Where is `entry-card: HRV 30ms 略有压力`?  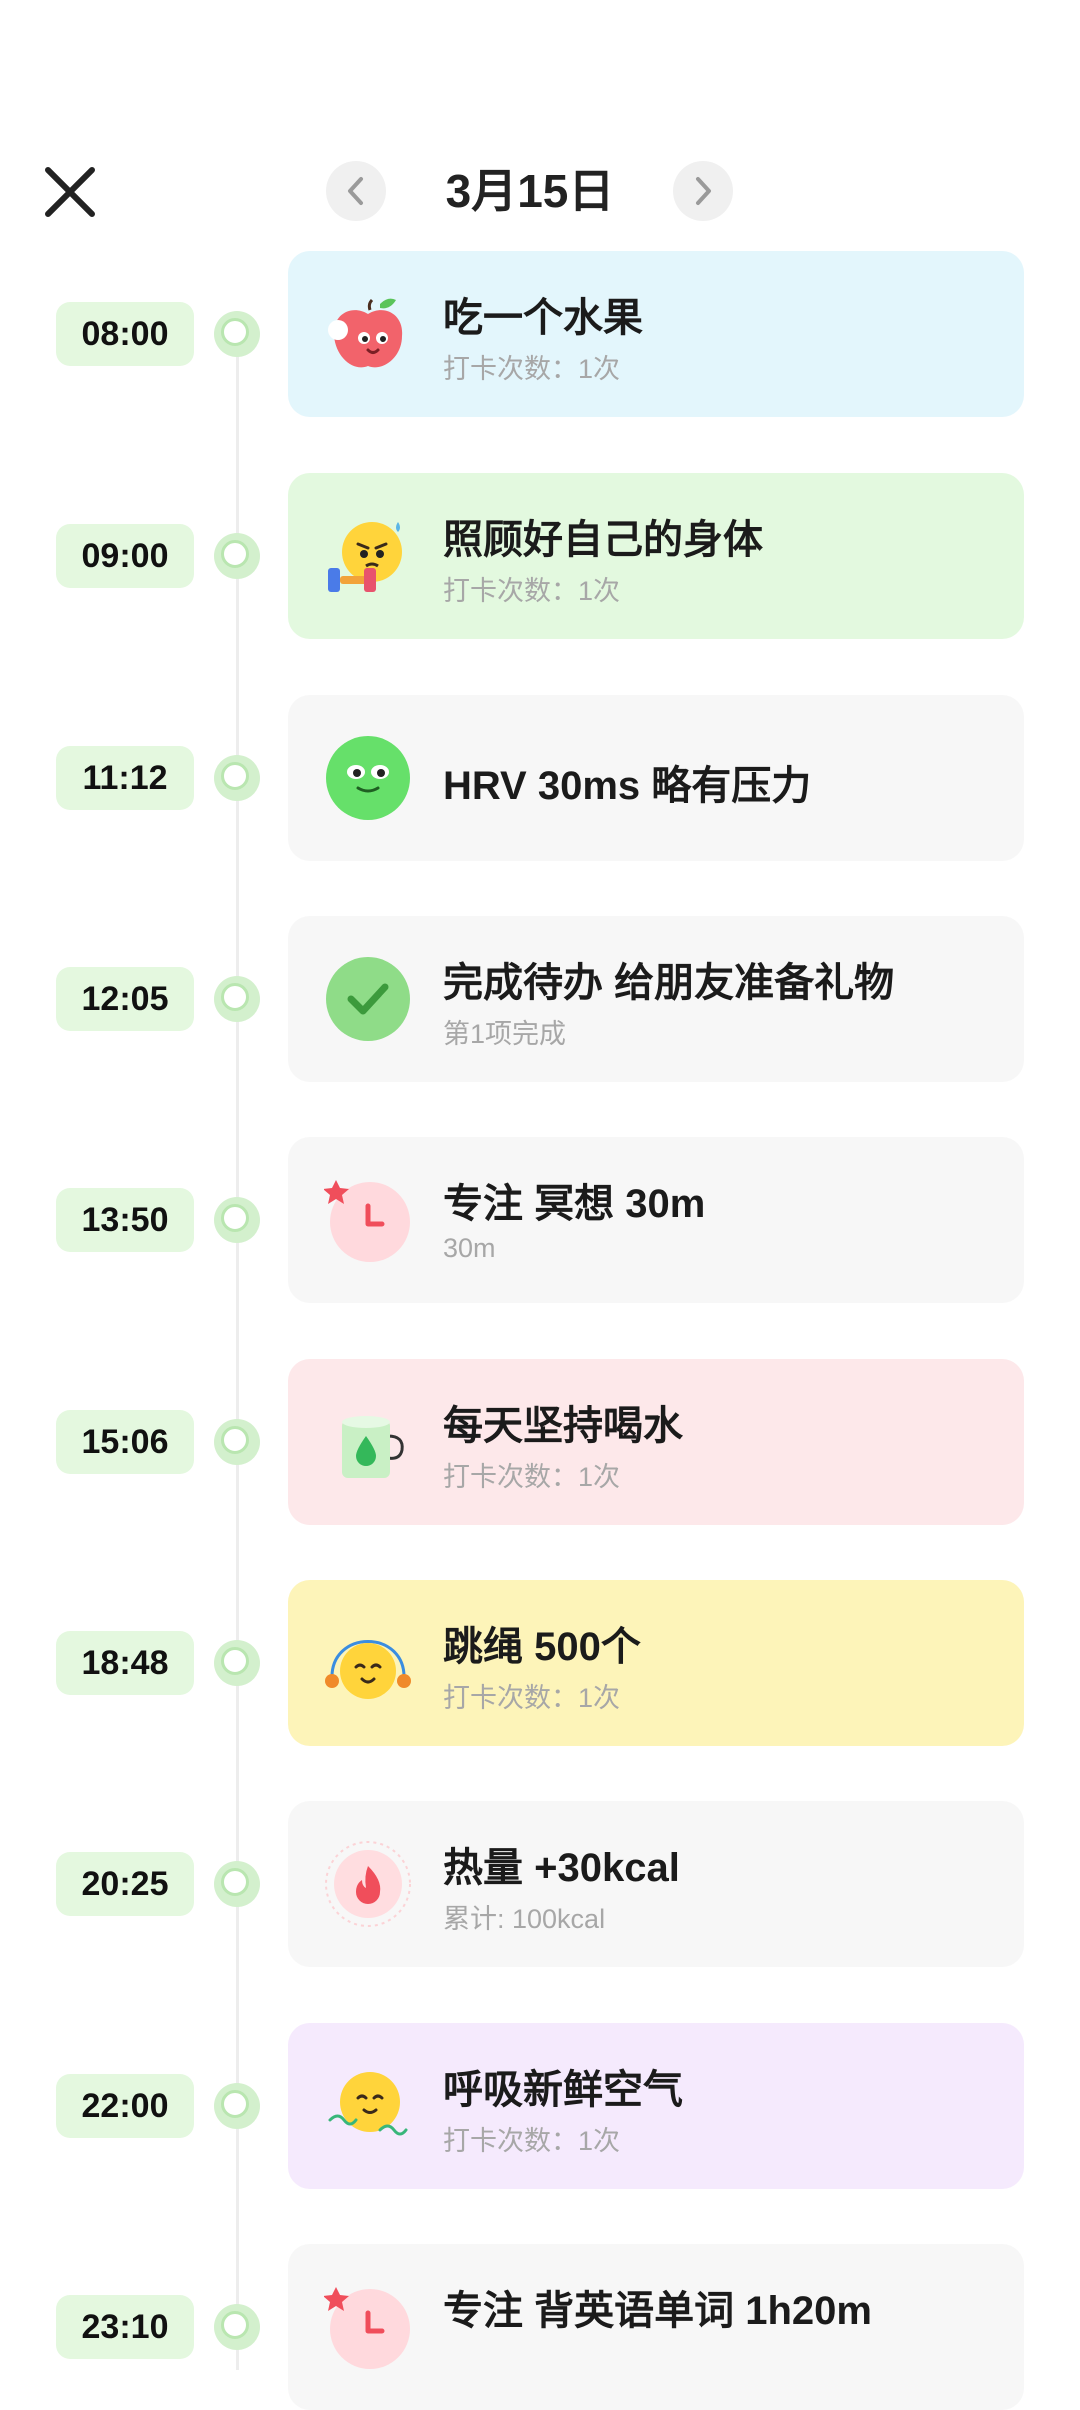
entry-card: HRV 30ms 略有压力 is located at coordinates (656, 778).